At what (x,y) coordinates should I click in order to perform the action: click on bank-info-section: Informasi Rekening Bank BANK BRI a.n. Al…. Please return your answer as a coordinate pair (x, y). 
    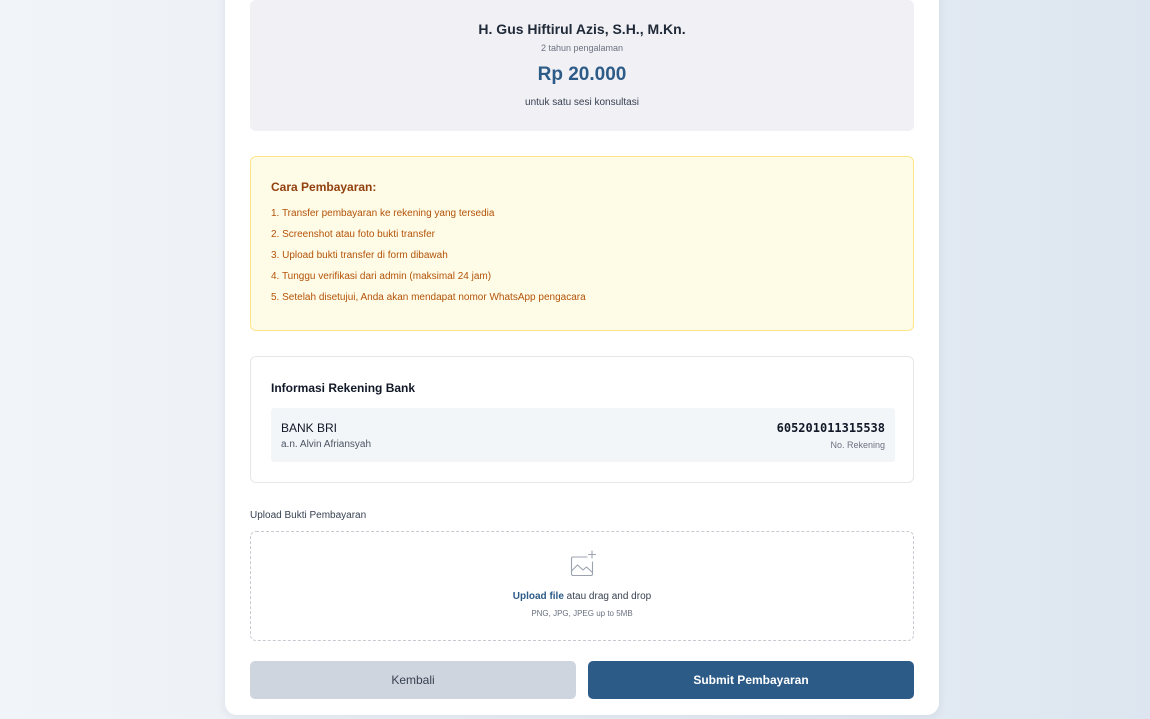
    Looking at the image, I should click on (582, 419).